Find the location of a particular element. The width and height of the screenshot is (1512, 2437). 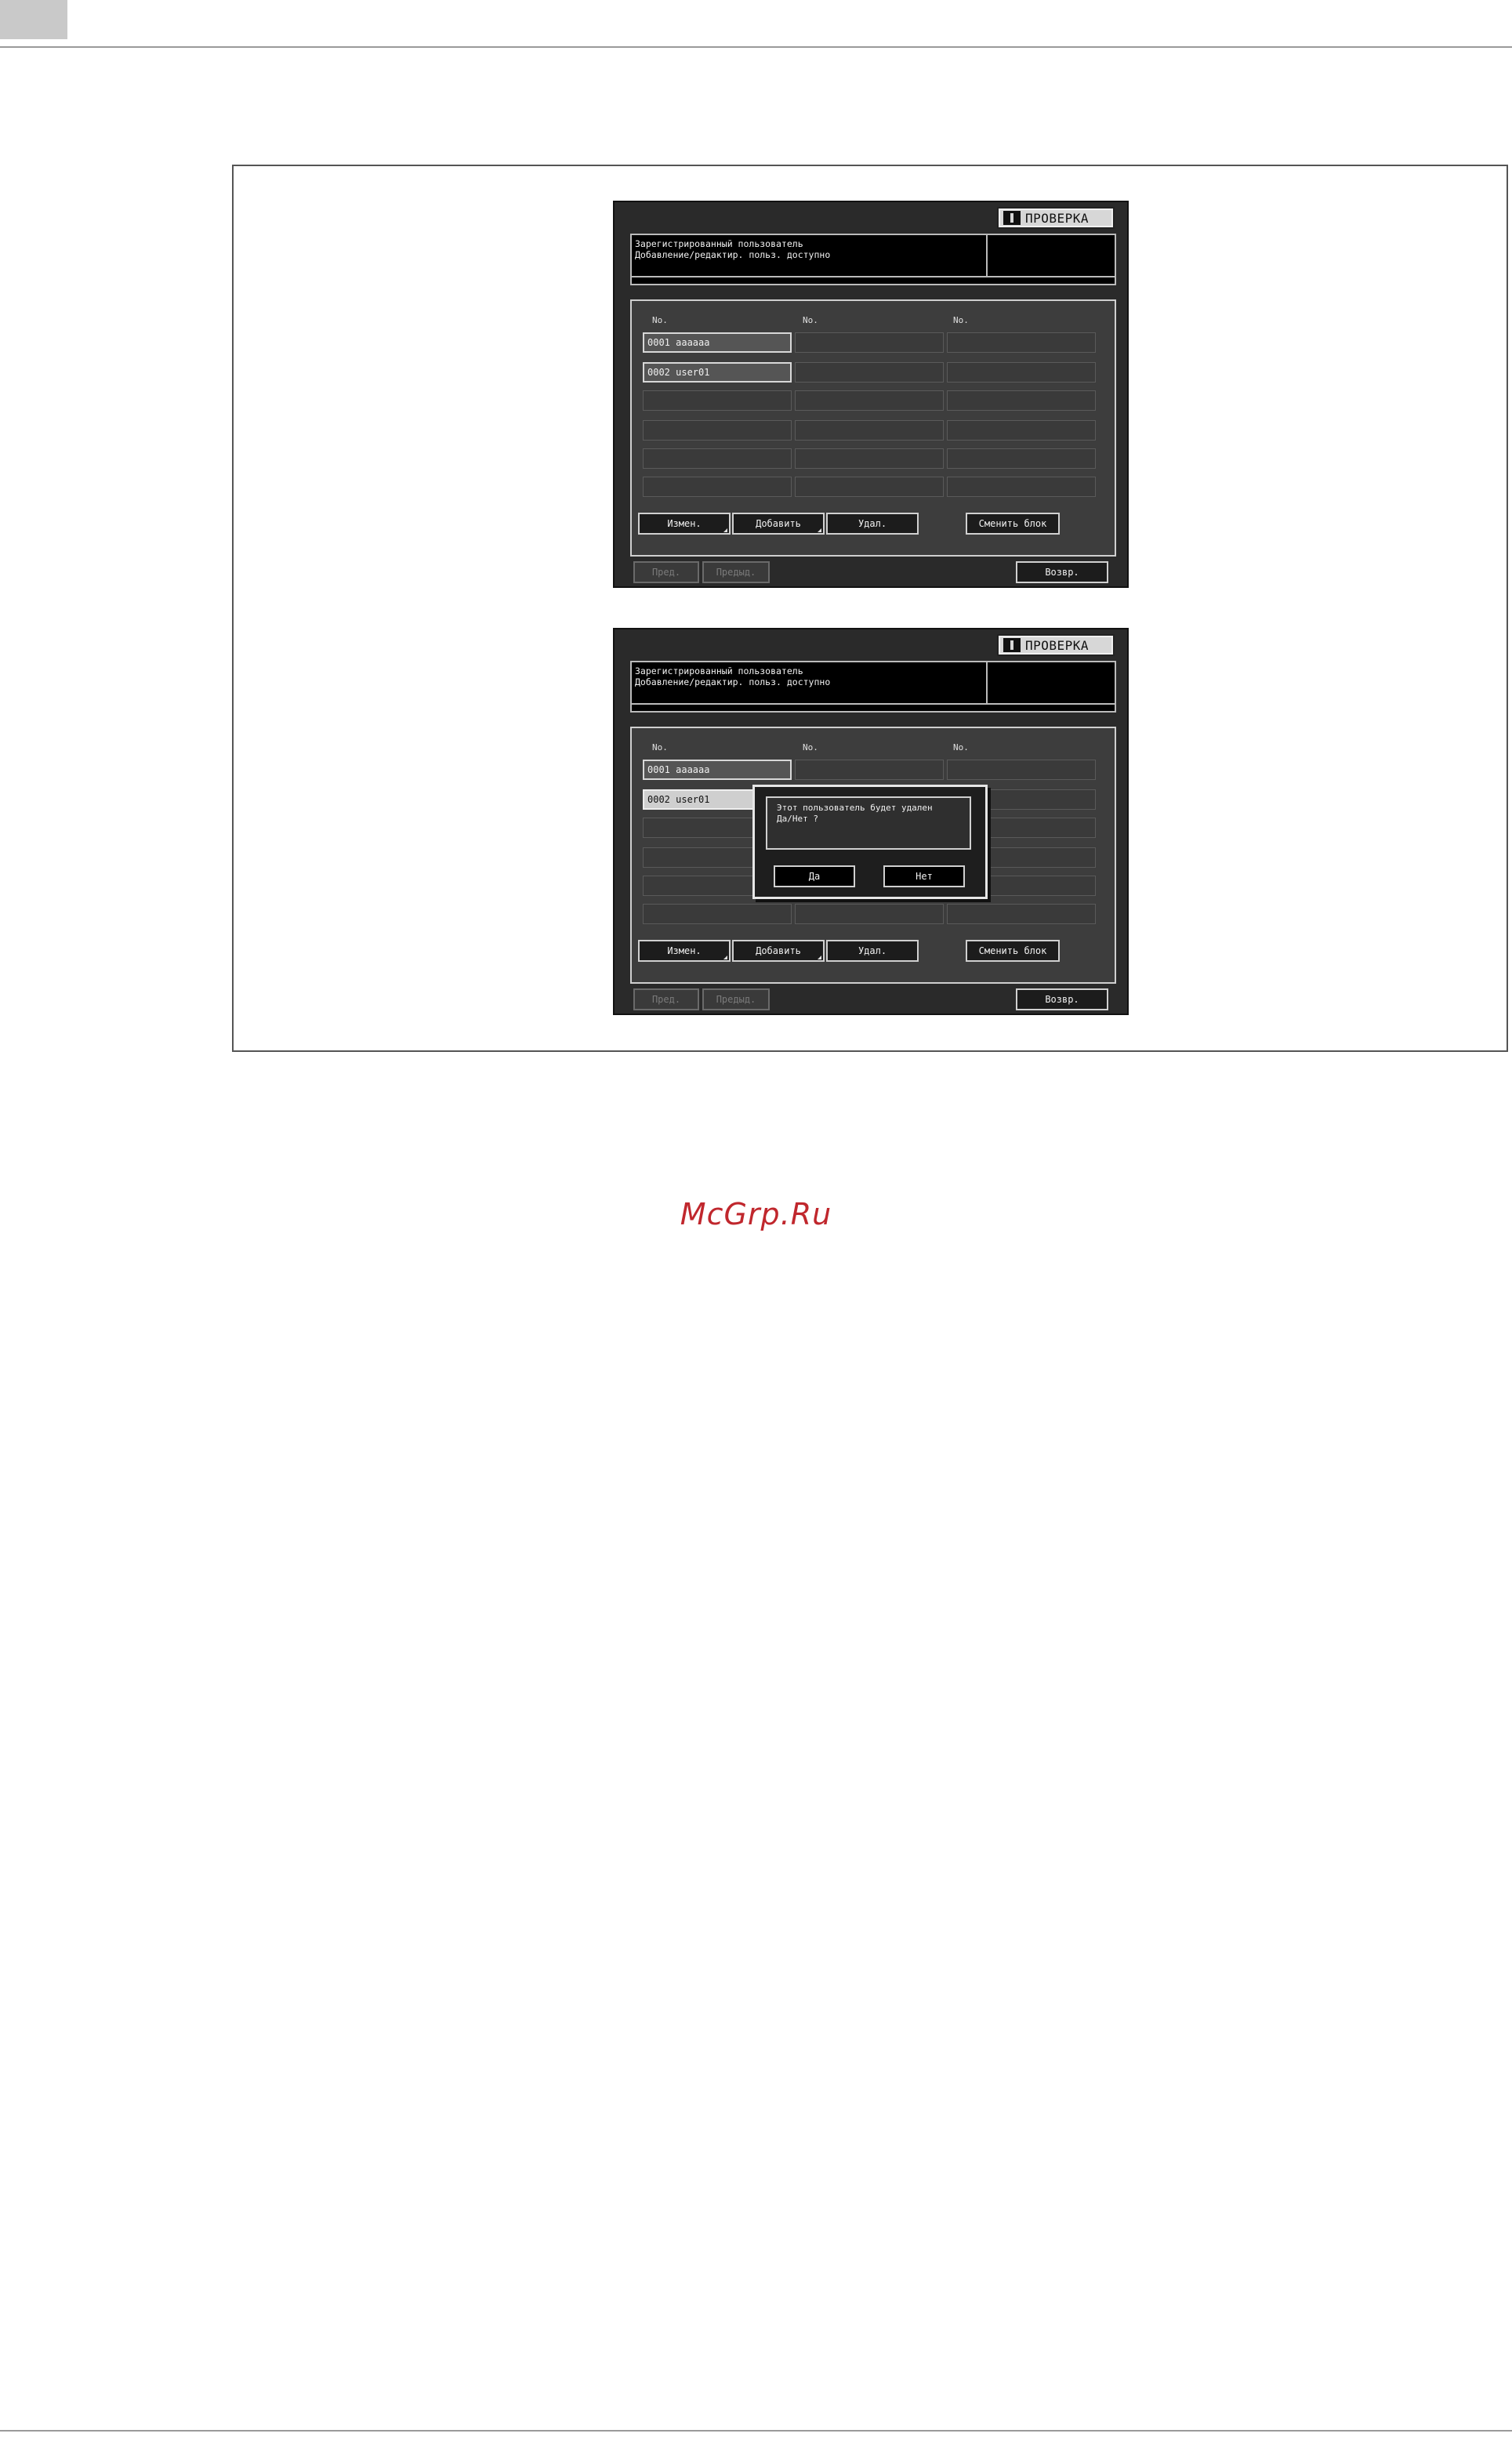

dialog-message-line-2: Да/Нет ? is located at coordinates (797, 819).